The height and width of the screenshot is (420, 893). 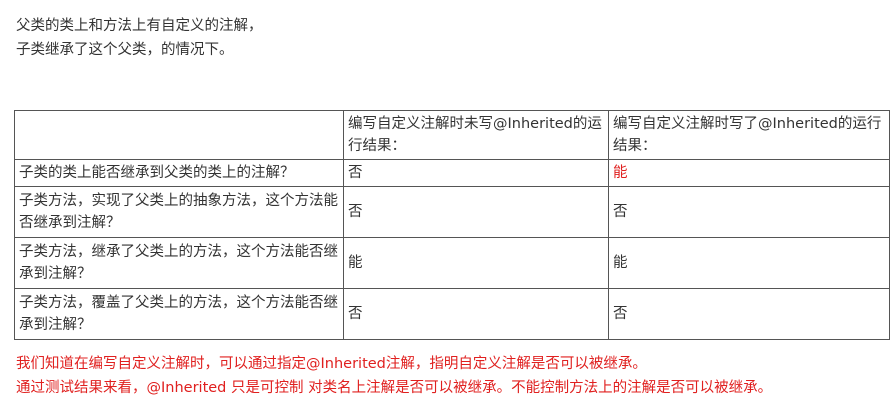 What do you see at coordinates (476, 135) in the screenshot?
I see `header-cell-without-inherited: 编写自定义注解时未写@Inherited的运行结果：` at bounding box center [476, 135].